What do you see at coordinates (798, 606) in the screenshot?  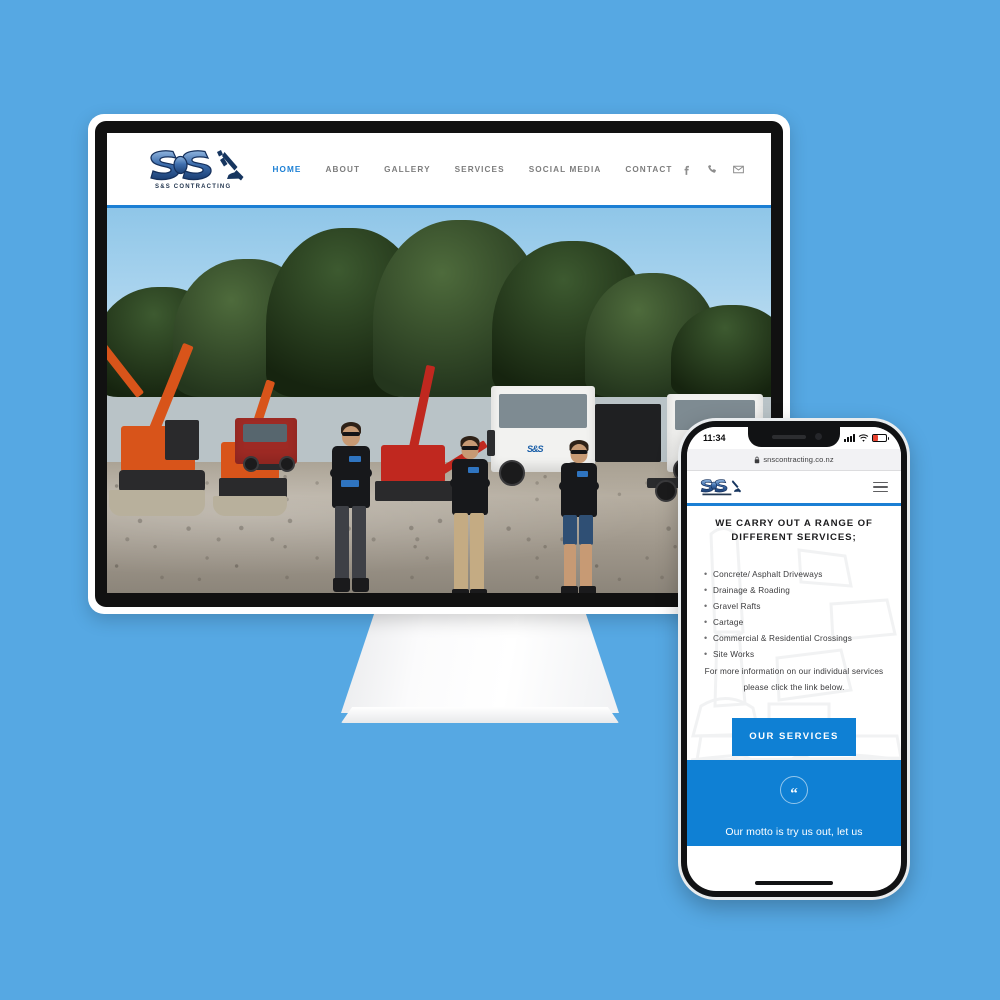 I see `service-item: Gravel Rafts` at bounding box center [798, 606].